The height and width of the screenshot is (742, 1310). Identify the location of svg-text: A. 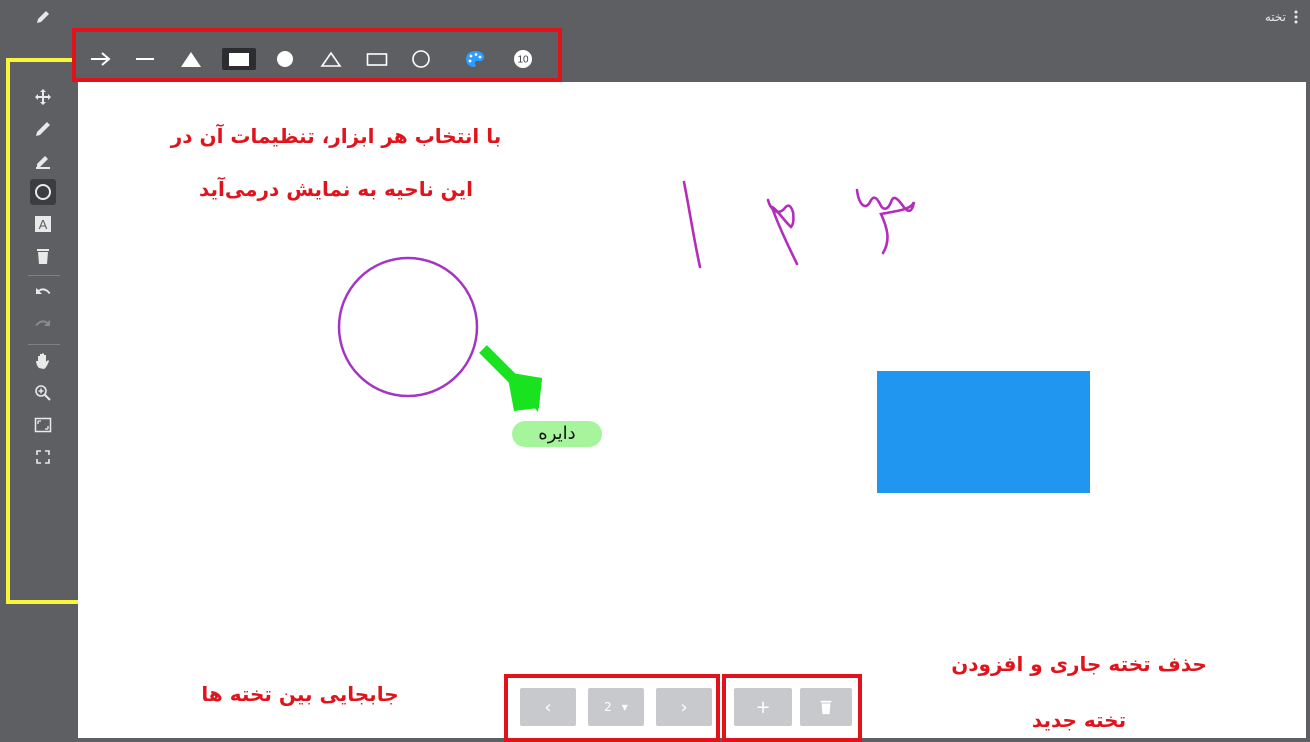
(43, 224).